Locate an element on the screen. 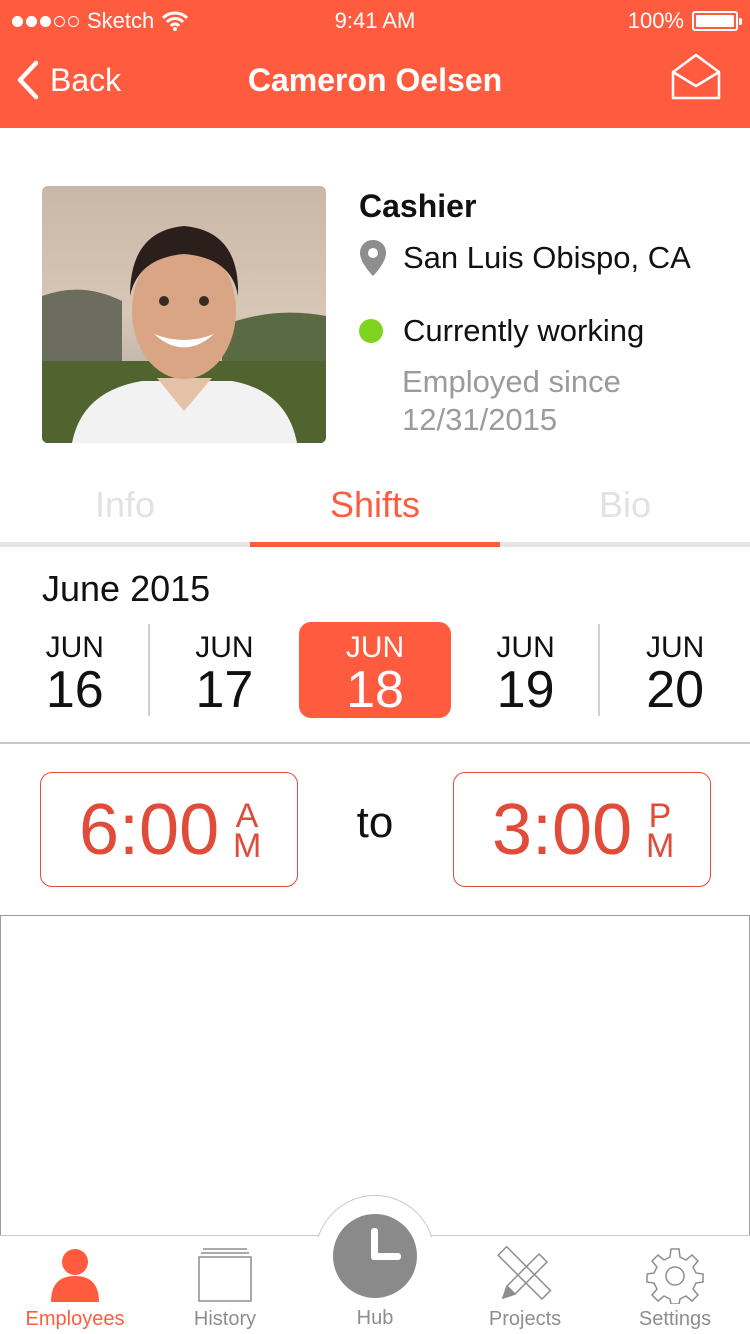 The width and height of the screenshot is (750, 1334). battery-icon is located at coordinates (717, 21).